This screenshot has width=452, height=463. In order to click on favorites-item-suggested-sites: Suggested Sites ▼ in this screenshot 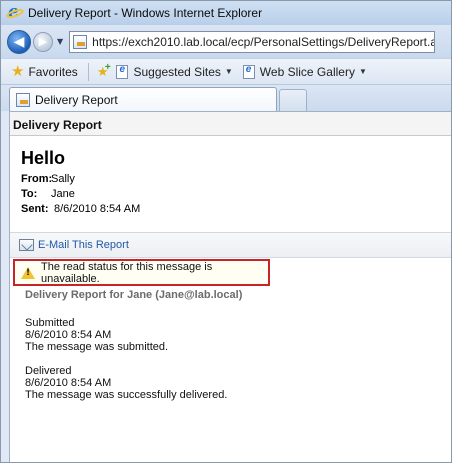, I will do `click(174, 71)`.